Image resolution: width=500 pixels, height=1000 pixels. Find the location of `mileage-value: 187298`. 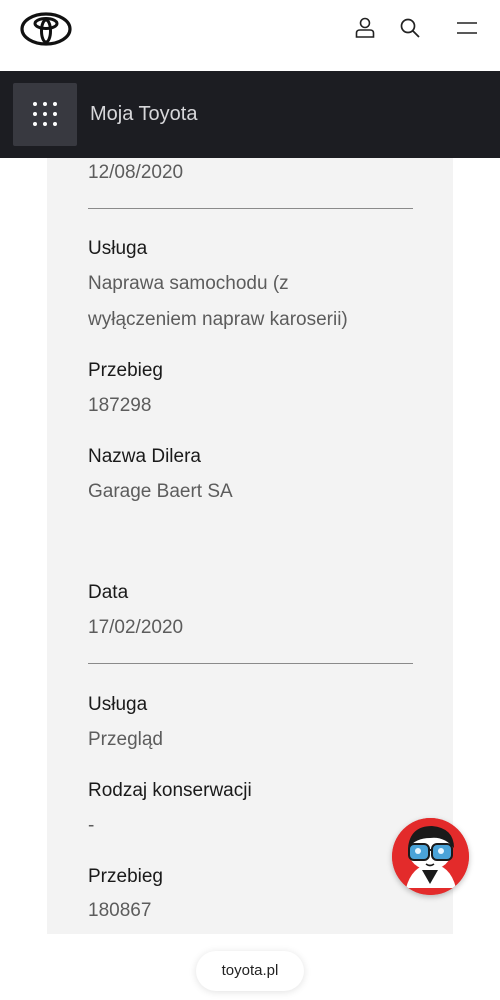

mileage-value: 187298 is located at coordinates (120, 405).